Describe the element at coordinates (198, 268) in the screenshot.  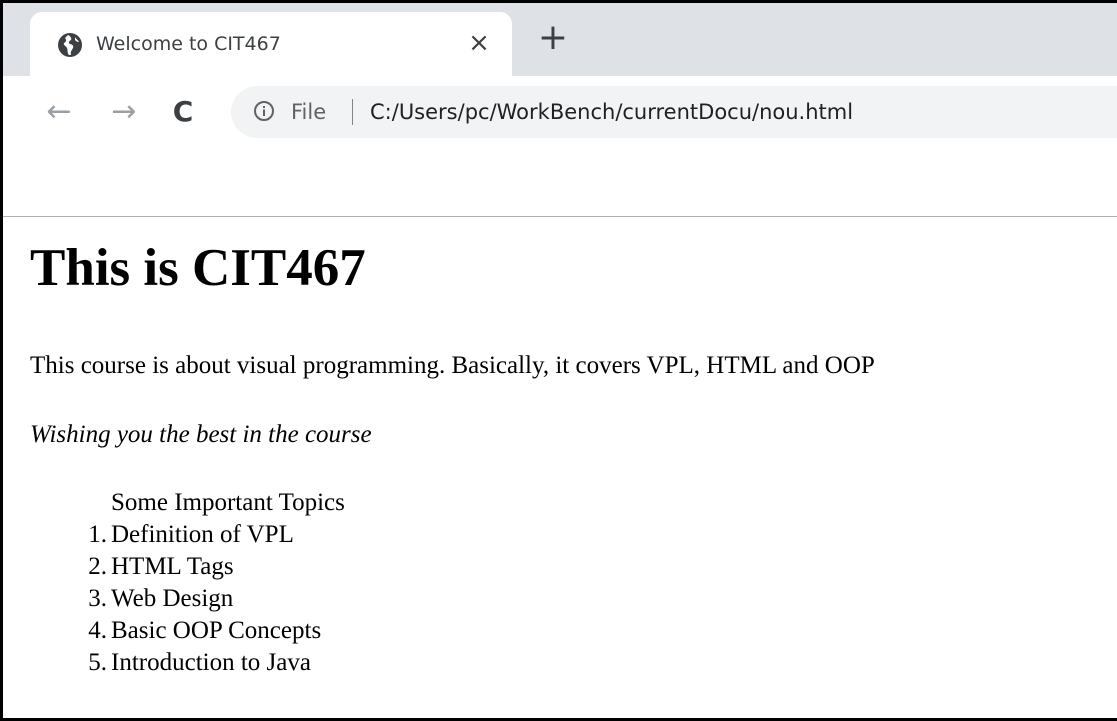
I see `page-heading: This is CIT467` at that location.